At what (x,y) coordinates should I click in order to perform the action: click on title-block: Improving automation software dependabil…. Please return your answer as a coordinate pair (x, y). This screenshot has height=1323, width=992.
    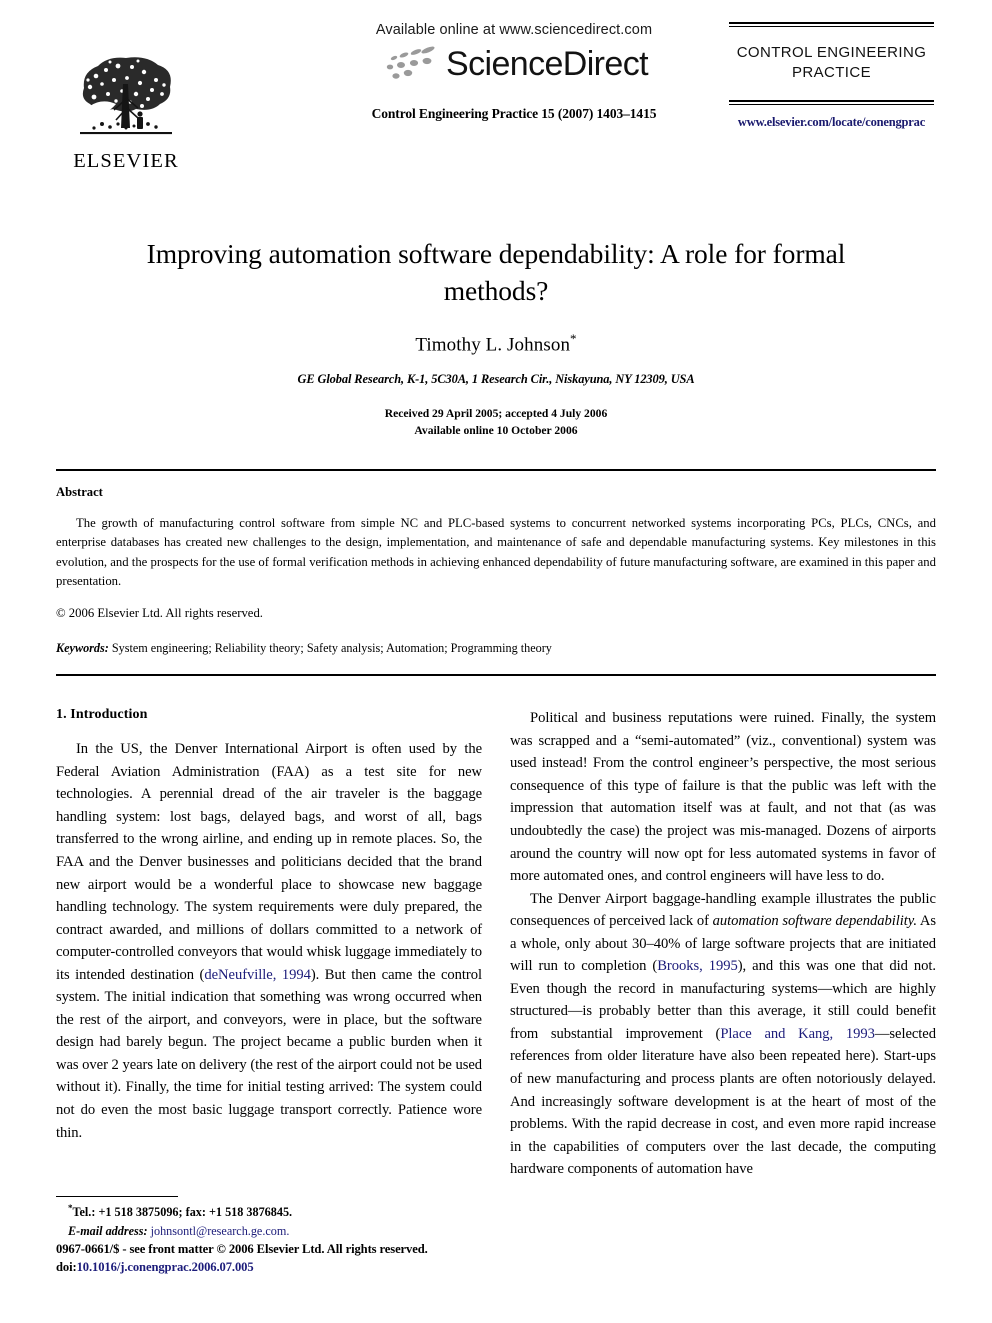
    Looking at the image, I should click on (496, 338).